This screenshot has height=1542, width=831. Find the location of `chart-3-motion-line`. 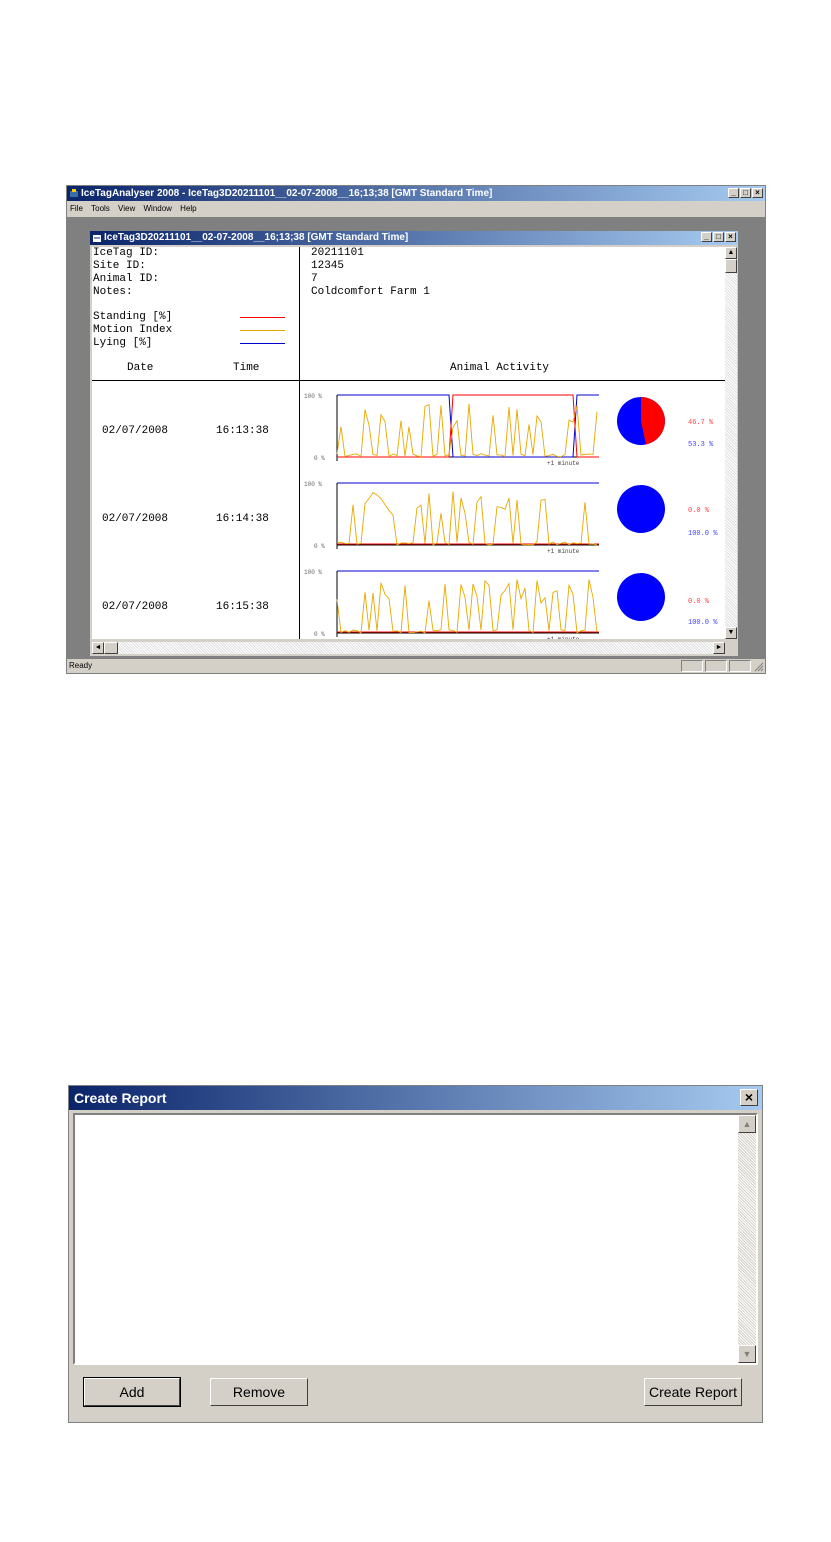

chart-3-motion-line is located at coordinates (467, 606).